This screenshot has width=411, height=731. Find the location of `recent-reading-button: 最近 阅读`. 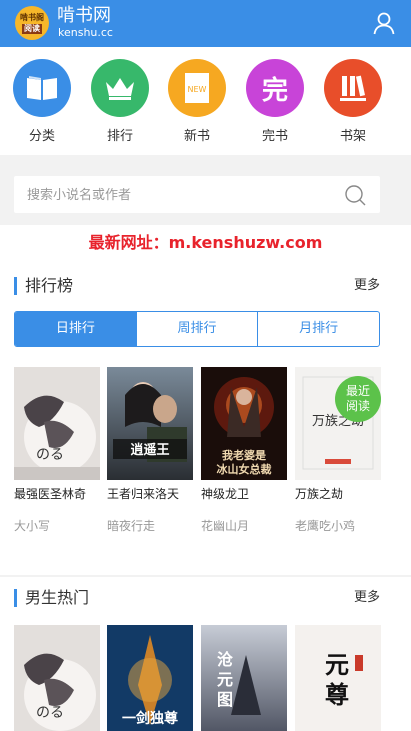

recent-reading-button: 最近 阅读 is located at coordinates (358, 399).